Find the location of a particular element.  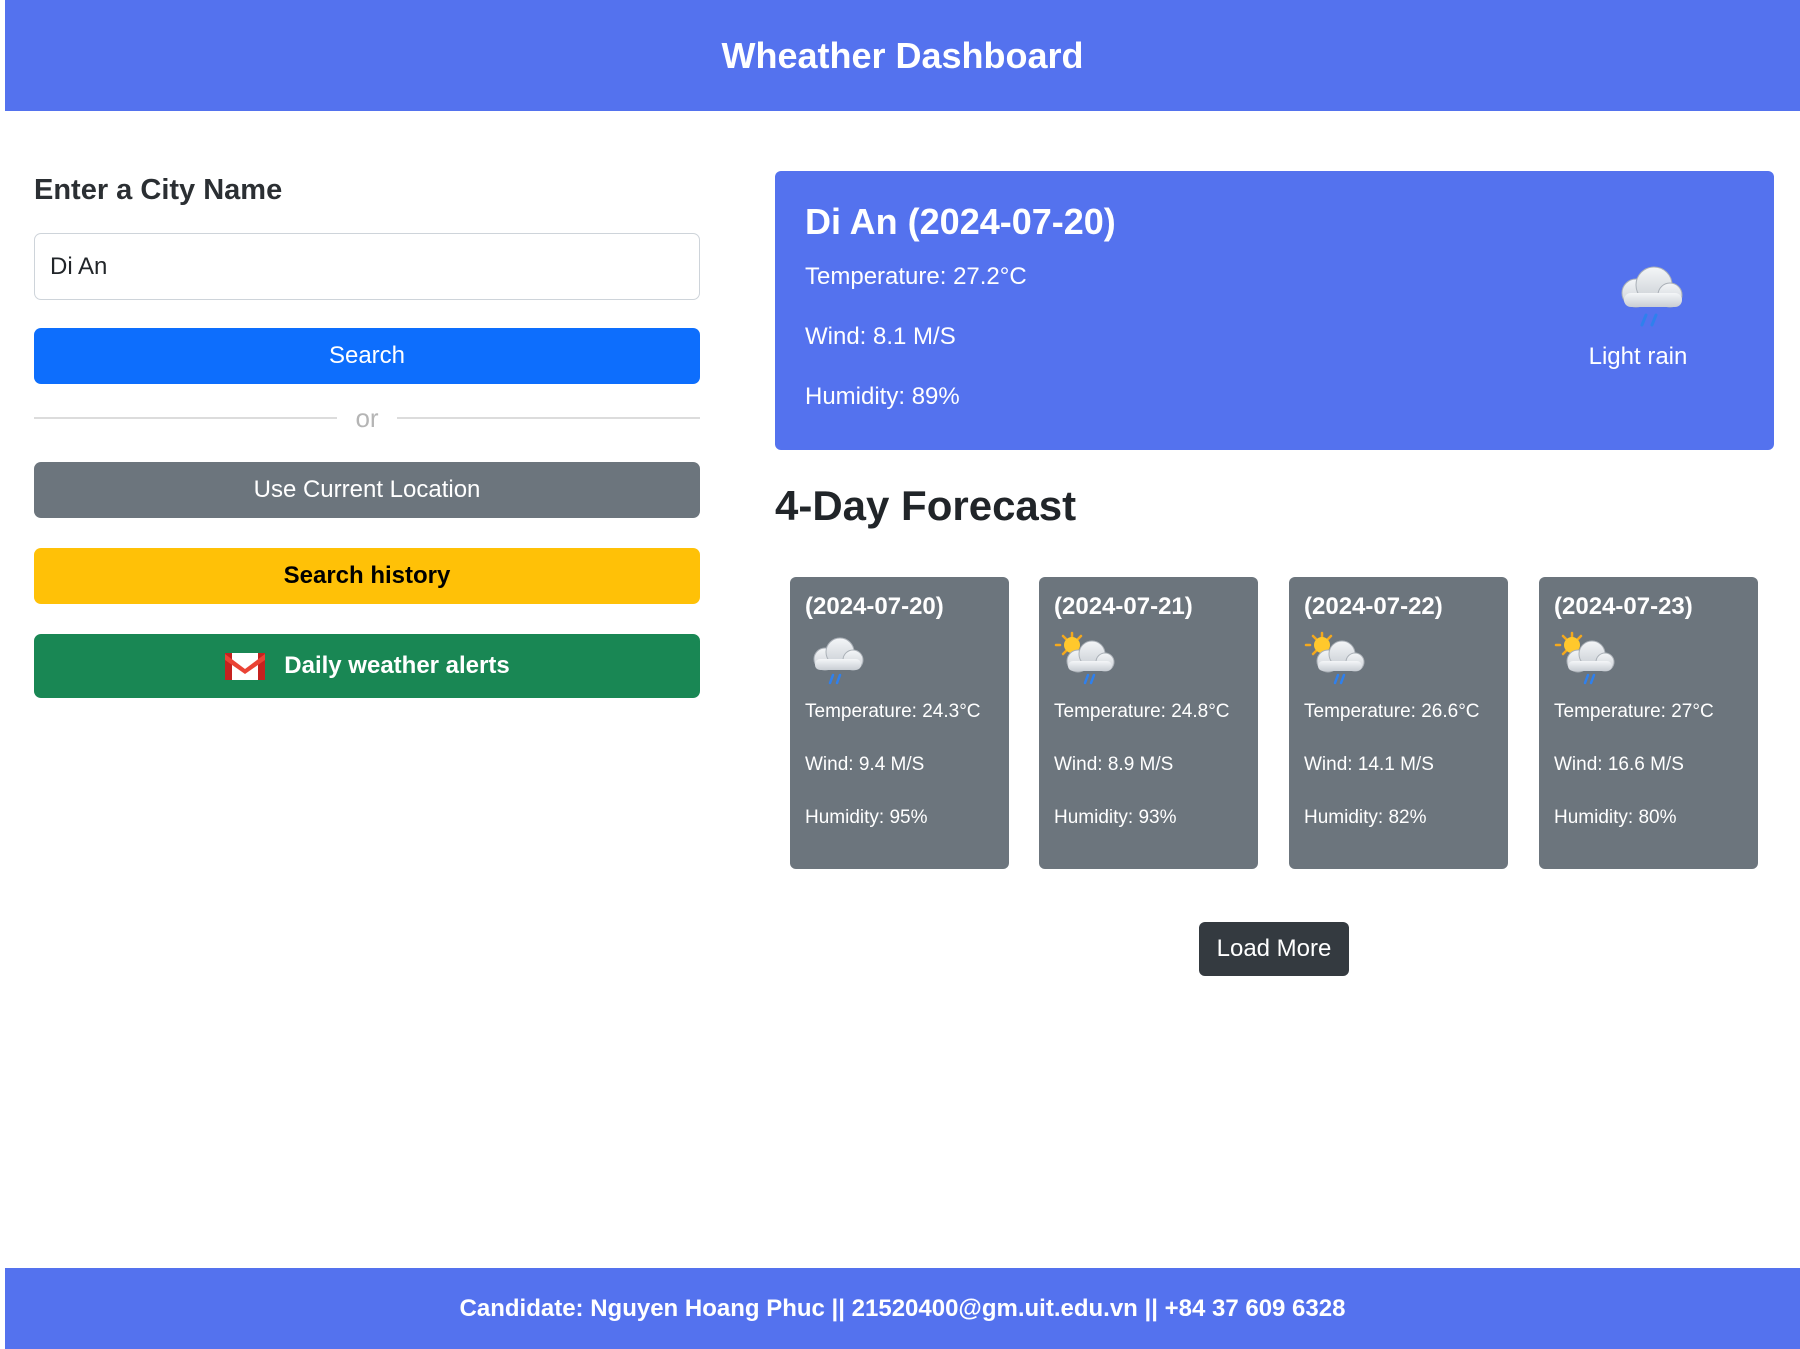

forecast-wind: Wind: 16.6 M/S is located at coordinates (1619, 764).